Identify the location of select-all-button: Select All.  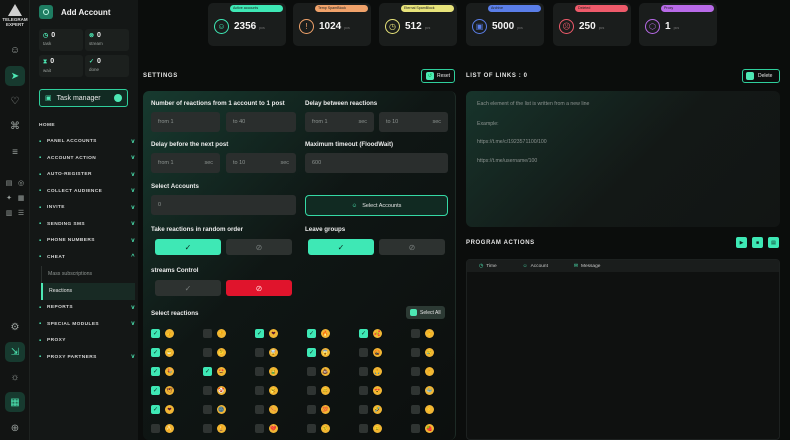
(425, 312).